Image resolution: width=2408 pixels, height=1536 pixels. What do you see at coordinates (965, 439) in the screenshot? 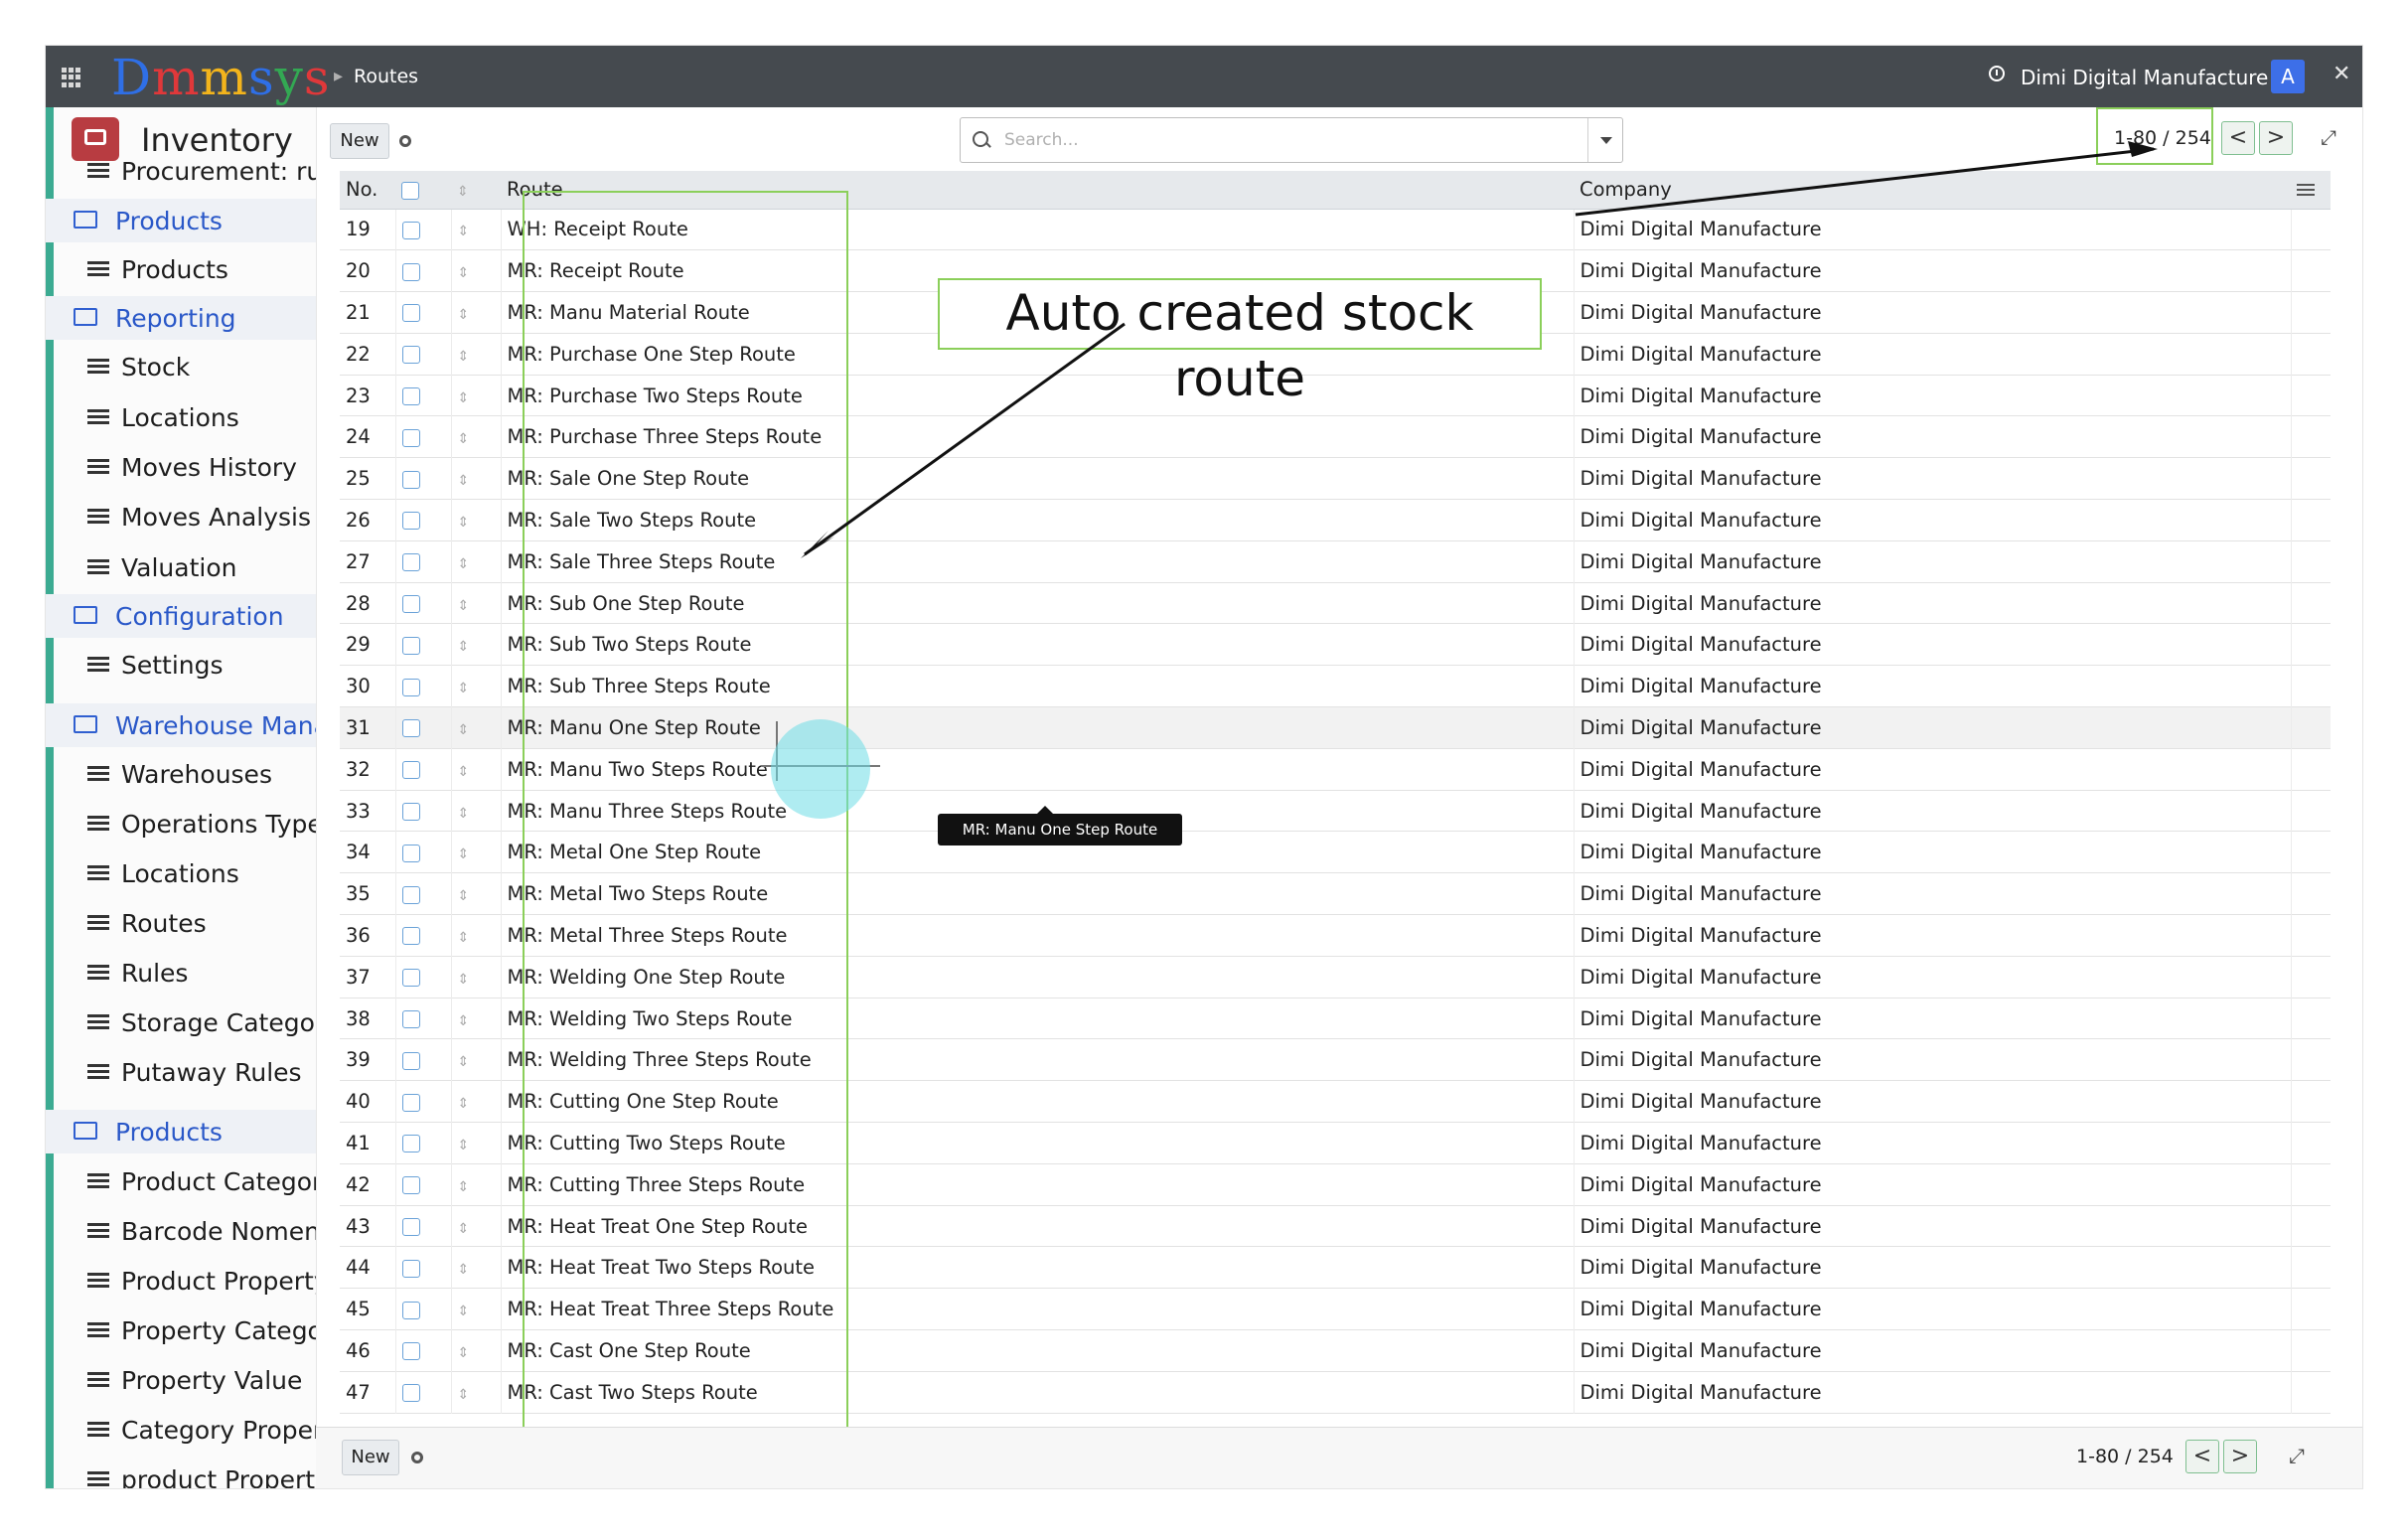
I see `arrow-to-route` at bounding box center [965, 439].